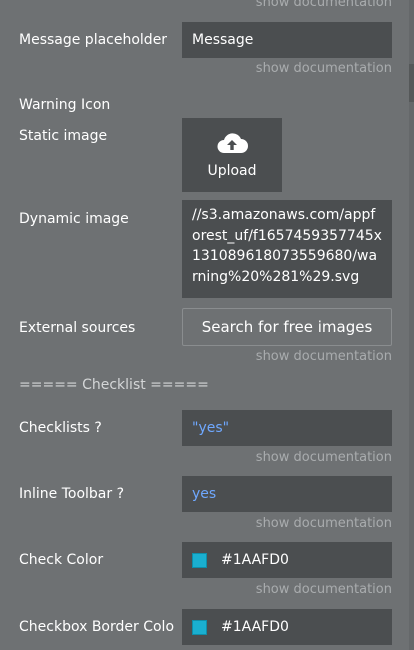 This screenshot has width=414, height=650. I want to click on scrollbar-thumb, so click(411, 83).